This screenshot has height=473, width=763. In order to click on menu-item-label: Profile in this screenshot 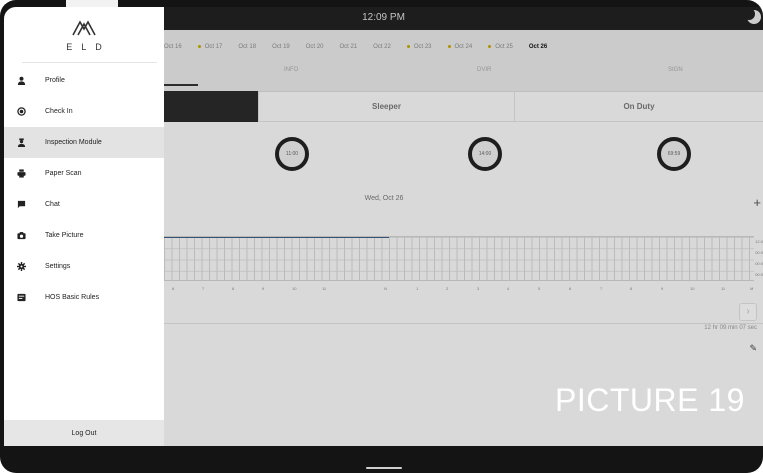, I will do `click(55, 80)`.